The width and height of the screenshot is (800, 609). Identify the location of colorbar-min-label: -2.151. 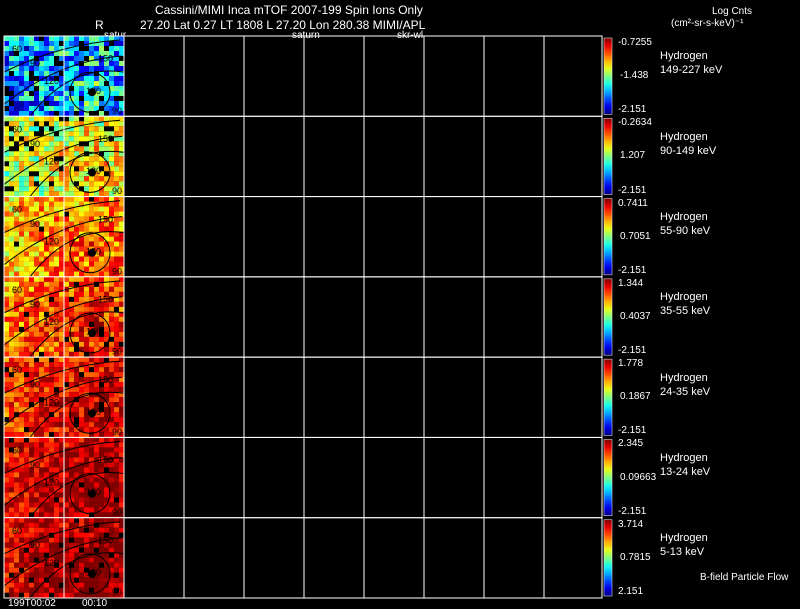
(632, 110).